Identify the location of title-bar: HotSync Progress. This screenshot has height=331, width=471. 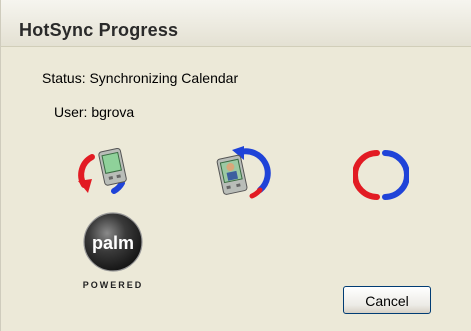
(236, 23).